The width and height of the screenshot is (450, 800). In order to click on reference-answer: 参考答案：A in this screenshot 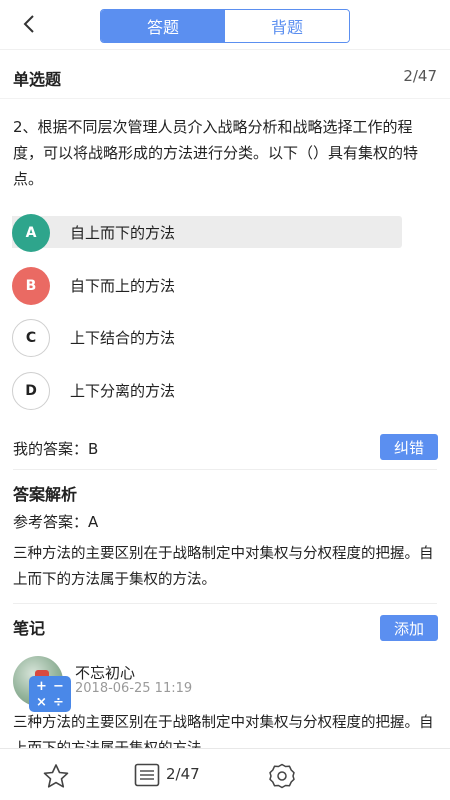, I will do `click(56, 522)`.